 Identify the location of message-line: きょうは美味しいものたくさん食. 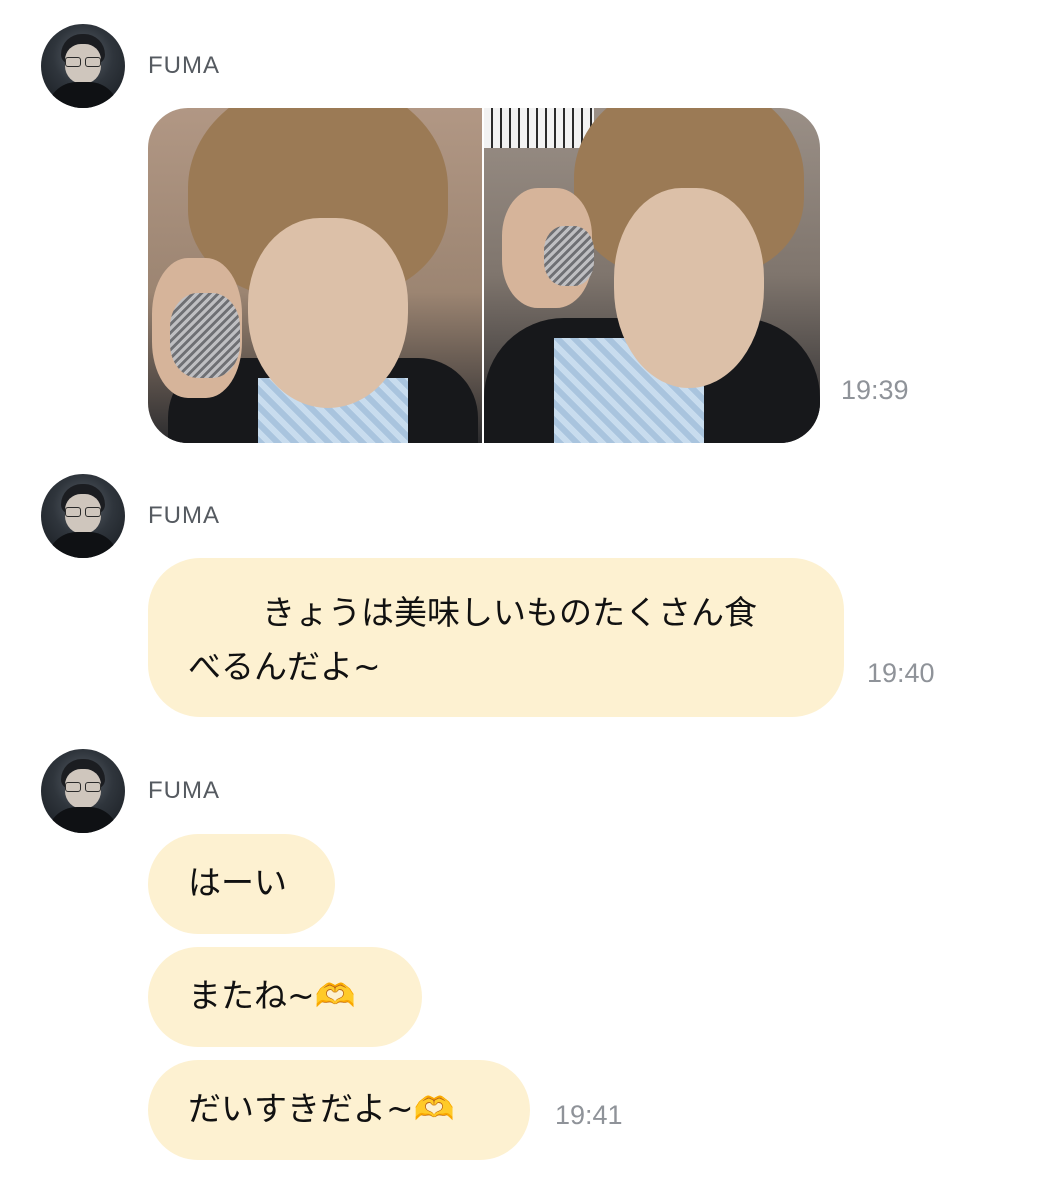
(509, 612).